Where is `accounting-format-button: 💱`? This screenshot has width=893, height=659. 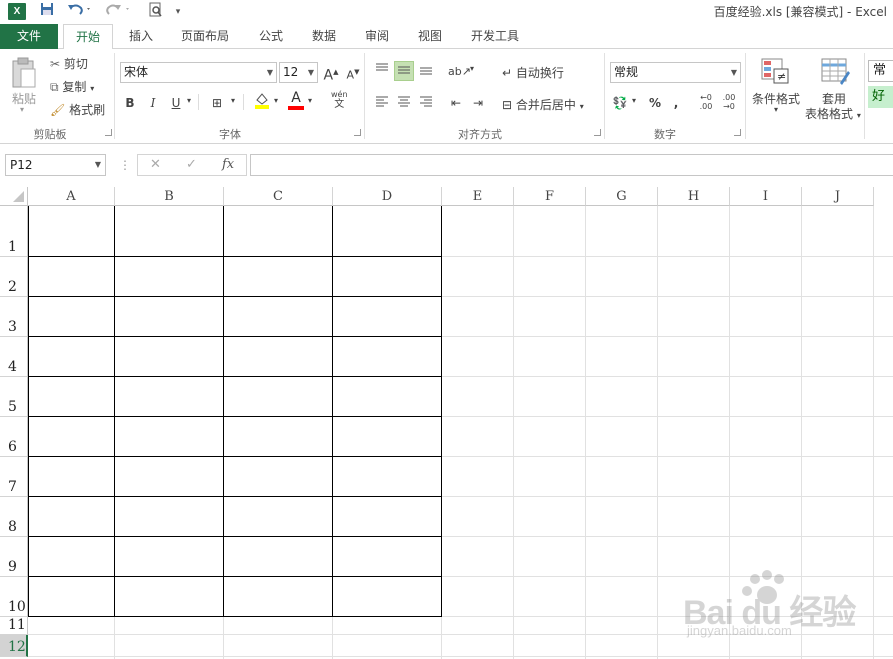
accounting-format-button: 💱 is located at coordinates (620, 103).